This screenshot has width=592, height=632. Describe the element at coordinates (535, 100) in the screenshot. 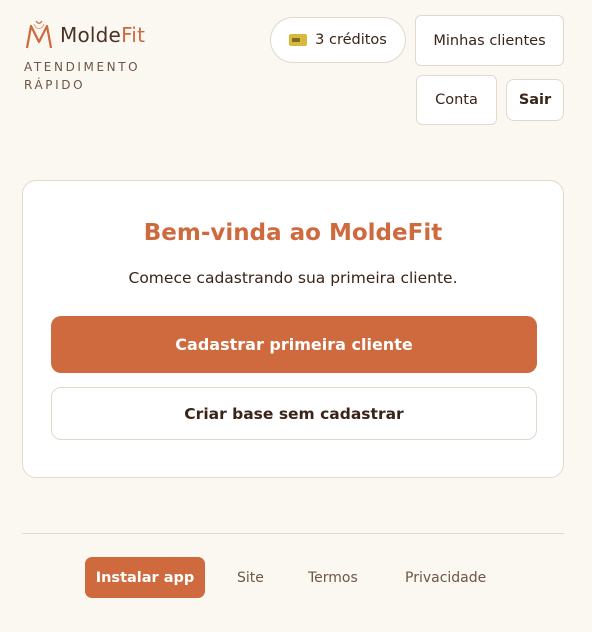

I see `logout-button: Sair` at that location.